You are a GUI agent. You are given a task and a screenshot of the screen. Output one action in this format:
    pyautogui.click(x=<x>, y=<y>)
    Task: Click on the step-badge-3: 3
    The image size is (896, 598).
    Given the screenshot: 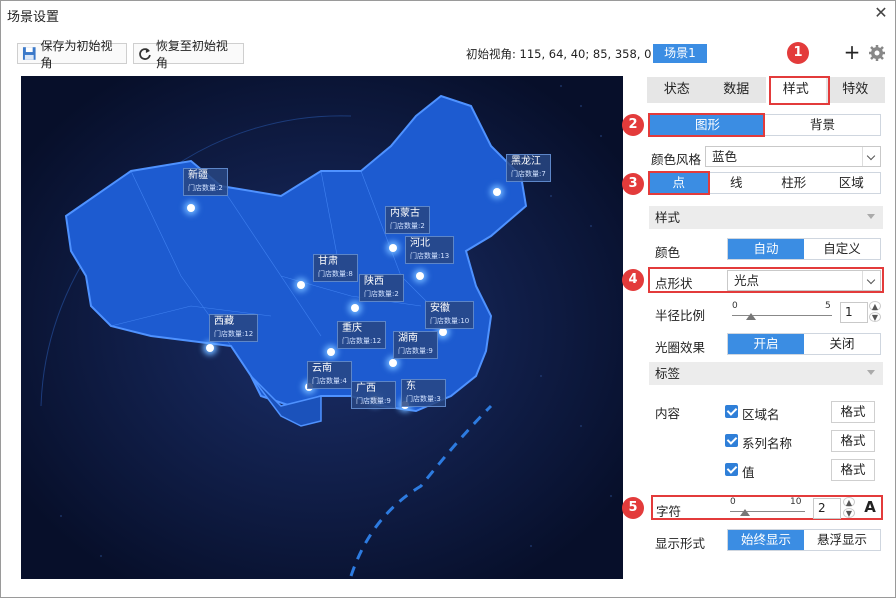 What is the action you would take?
    pyautogui.click(x=633, y=184)
    